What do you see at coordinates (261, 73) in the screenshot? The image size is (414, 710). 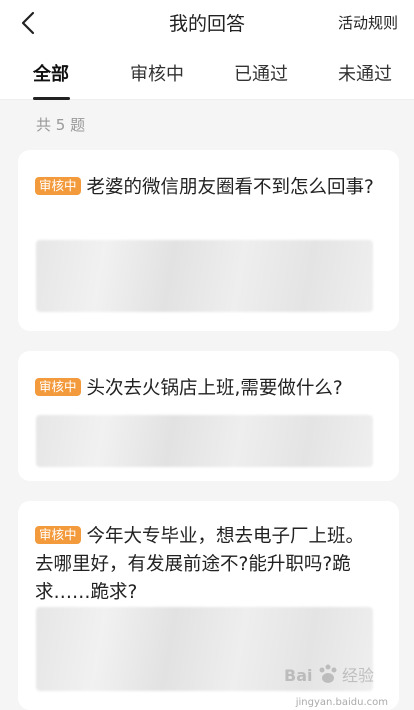 I see `tab-approved: 已通过` at bounding box center [261, 73].